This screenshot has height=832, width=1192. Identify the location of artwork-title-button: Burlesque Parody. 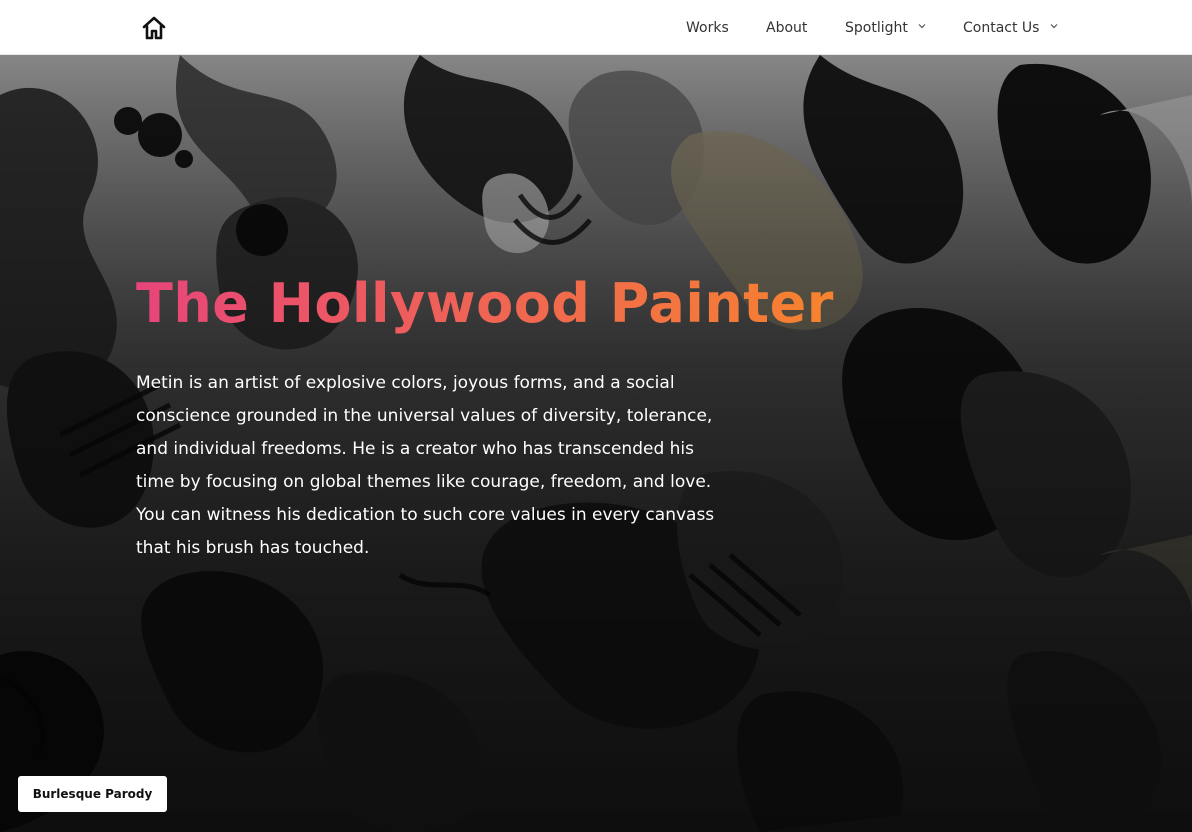
(92, 794).